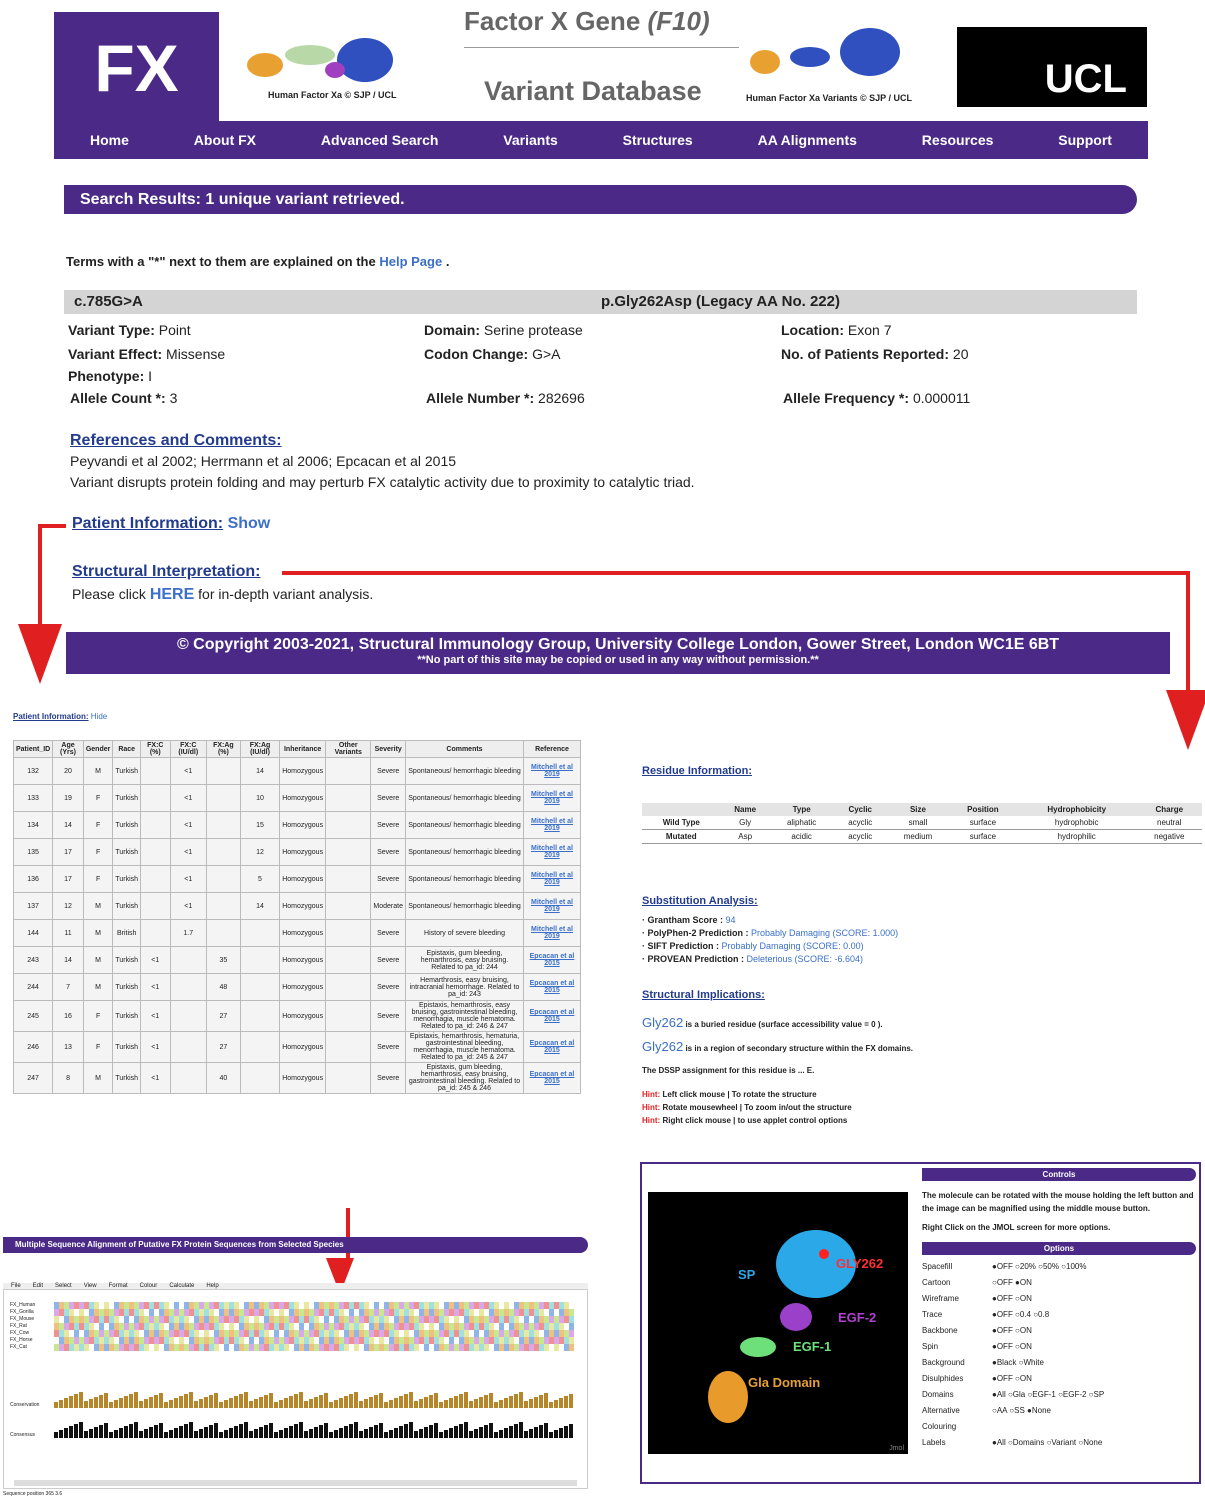 Image resolution: width=1205 pixels, height=1501 pixels. Describe the element at coordinates (1052, 67) in the screenshot. I see `ucl-logo: UCL` at that location.